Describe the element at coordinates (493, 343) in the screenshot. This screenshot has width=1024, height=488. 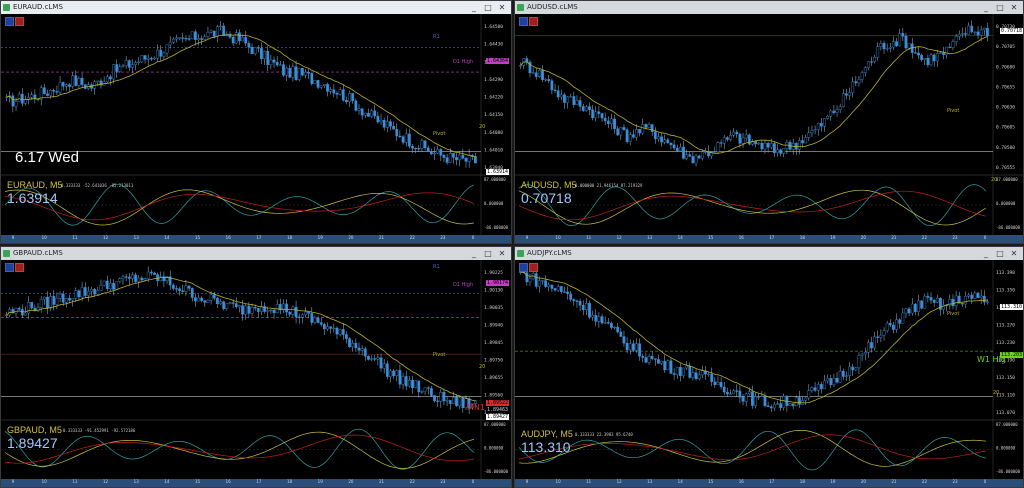
I see `y-tick-label: 1.89845` at that location.